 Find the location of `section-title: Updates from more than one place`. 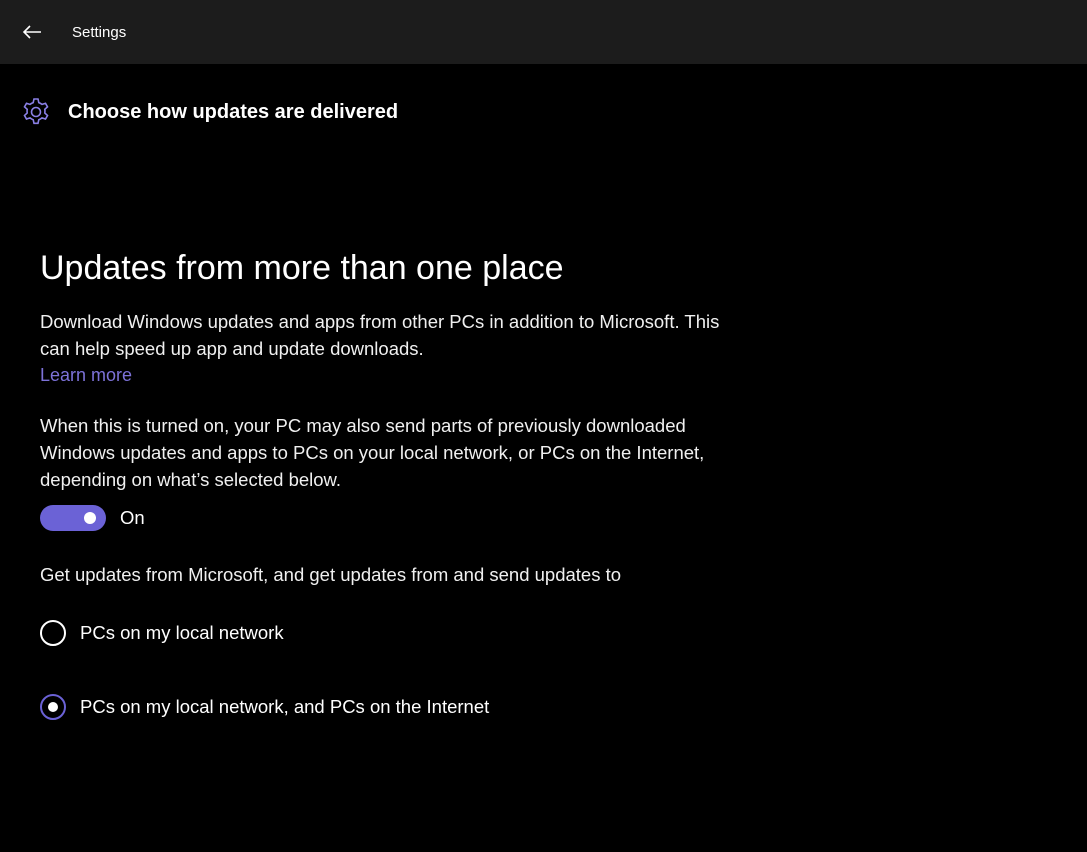

section-title: Updates from more than one place is located at coordinates (302, 268).